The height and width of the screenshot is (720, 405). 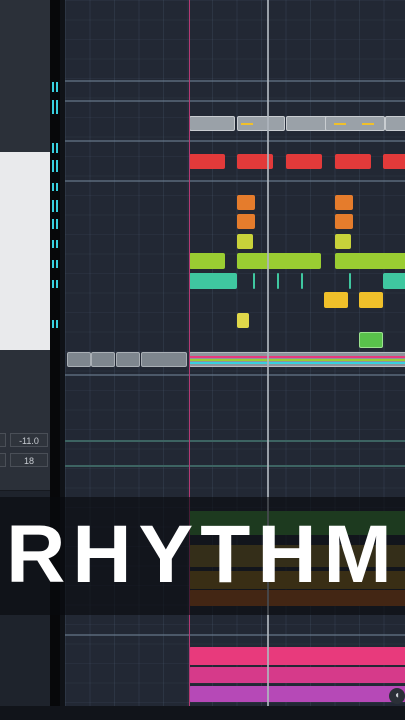 I want to click on status-bar, so click(x=202, y=713).